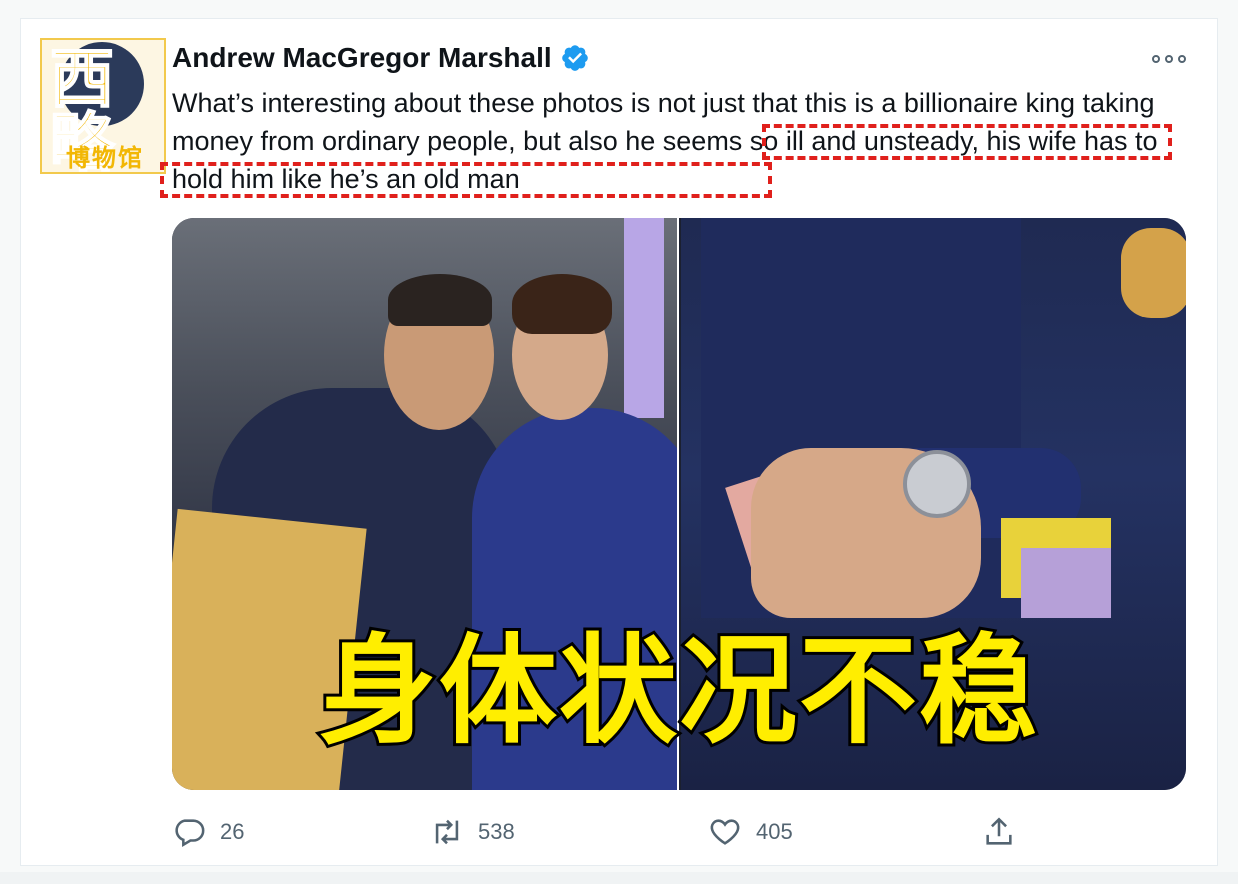  Describe the element at coordinates (678, 691) in the screenshot. I see `image-caption: 身体状况不稳` at that location.